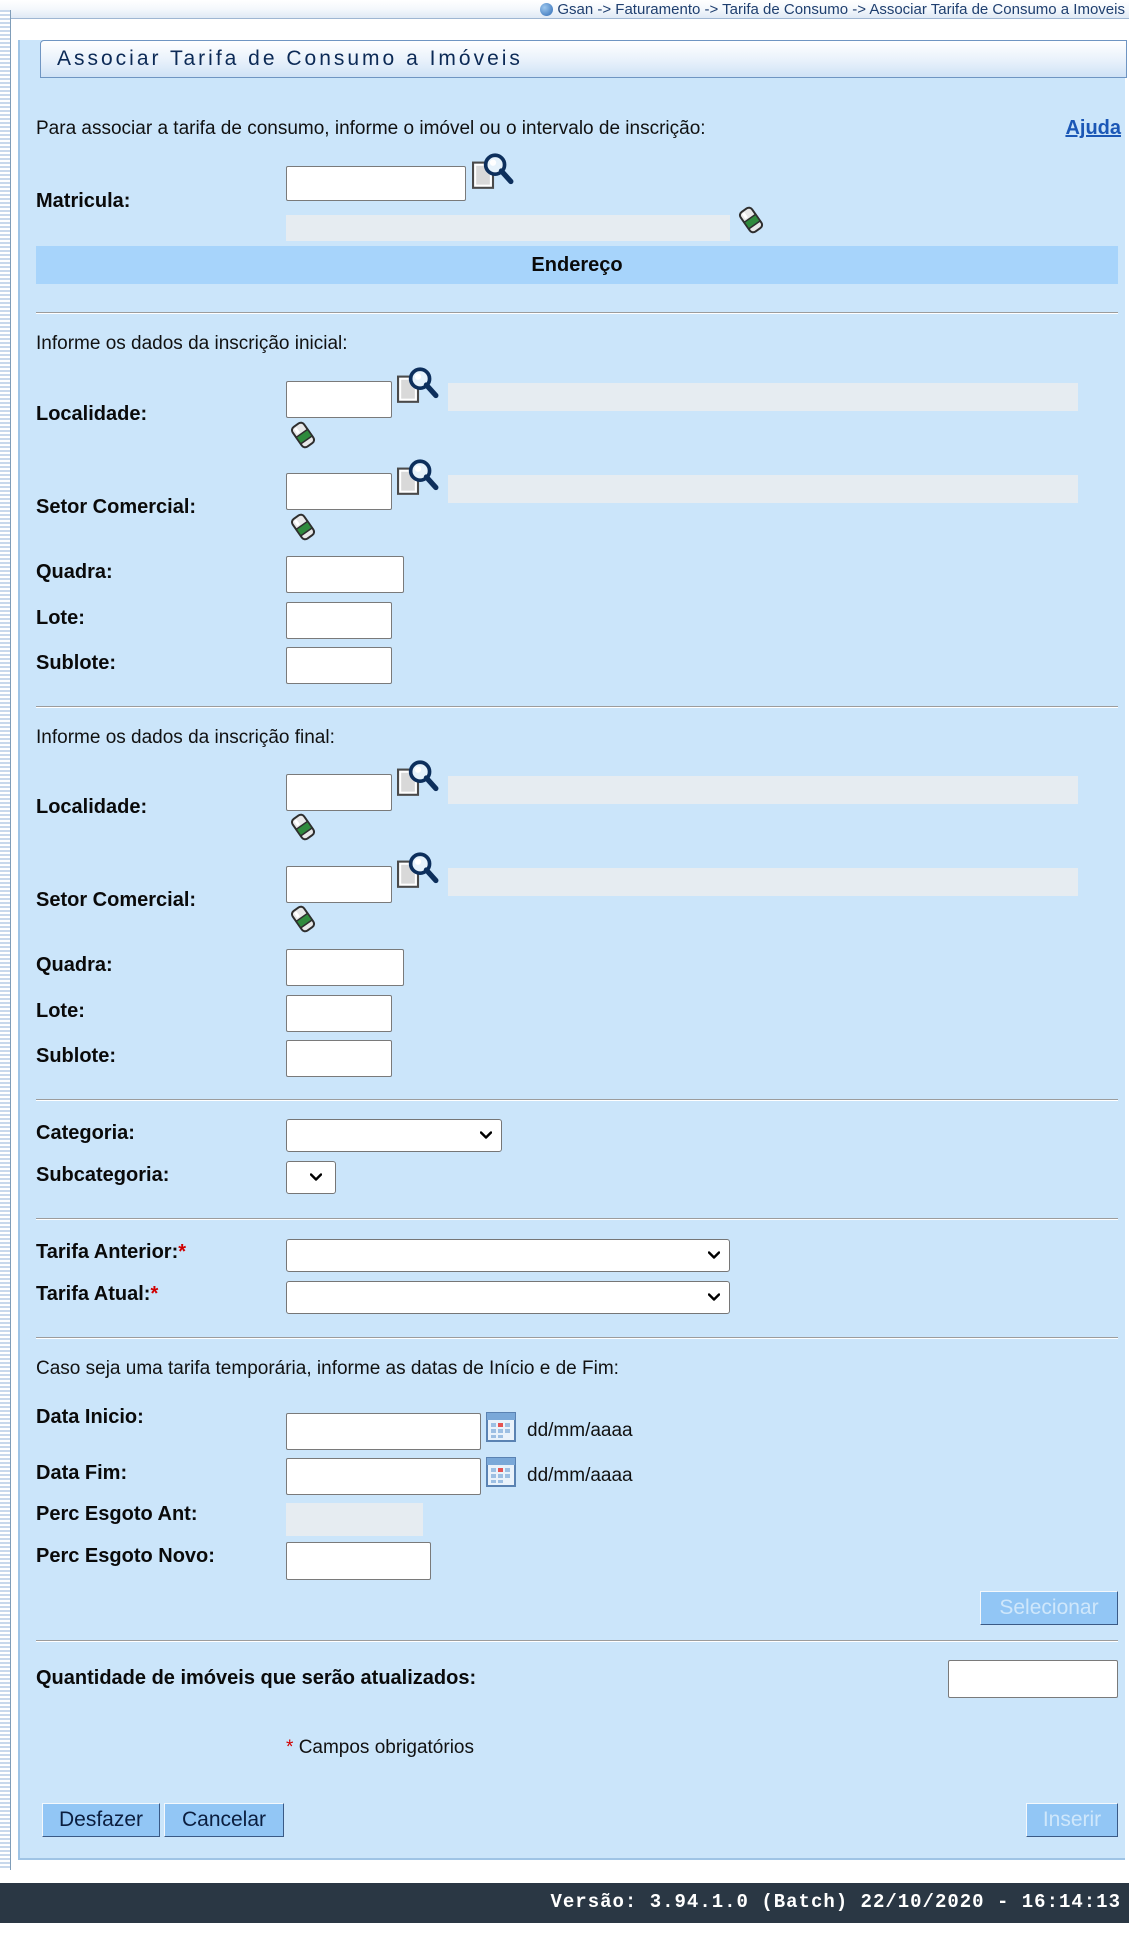 The image size is (1129, 1948). Describe the element at coordinates (386, 1747) in the screenshot. I see `campos-obrigatorios-text: Campos obrigatórios` at that location.